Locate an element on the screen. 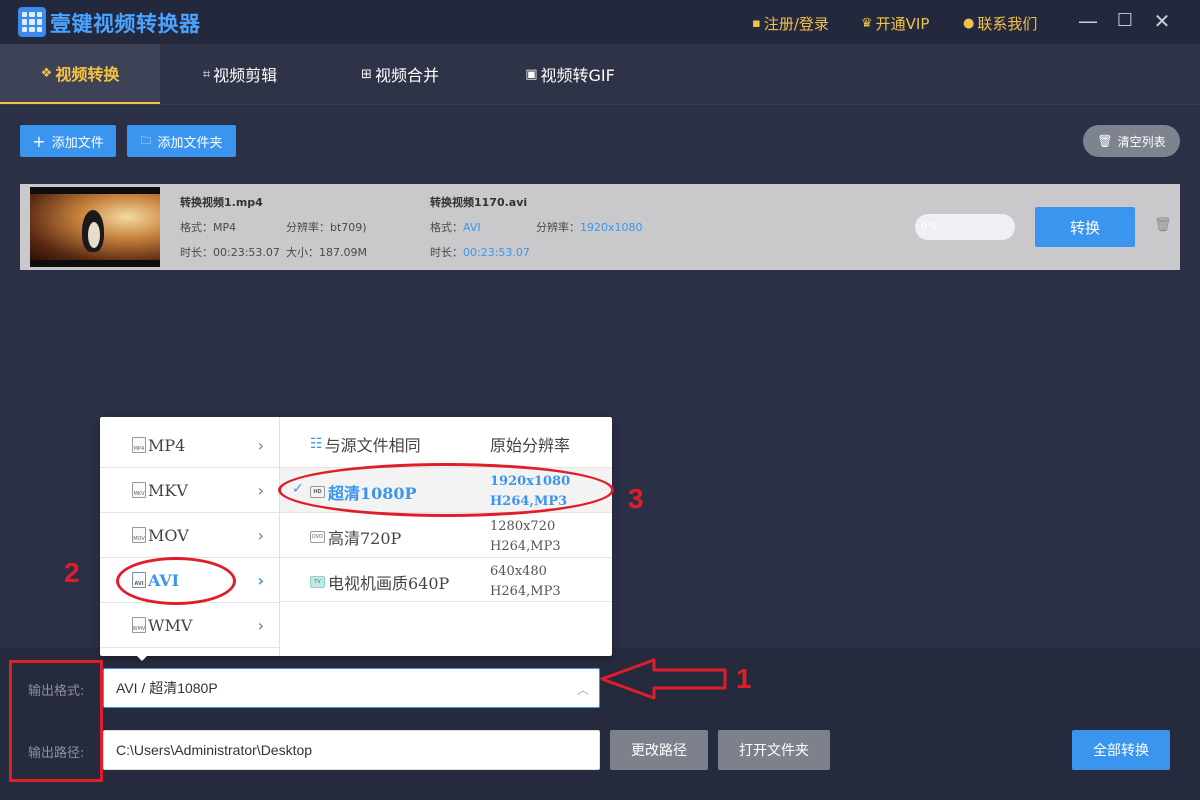 The image size is (1200, 800). title-bar: 壹键视频转换器 ▪ 注册/登录 ♛ 开通VIP ● 联系我们 — ☐ ✕ is located at coordinates (600, 22).